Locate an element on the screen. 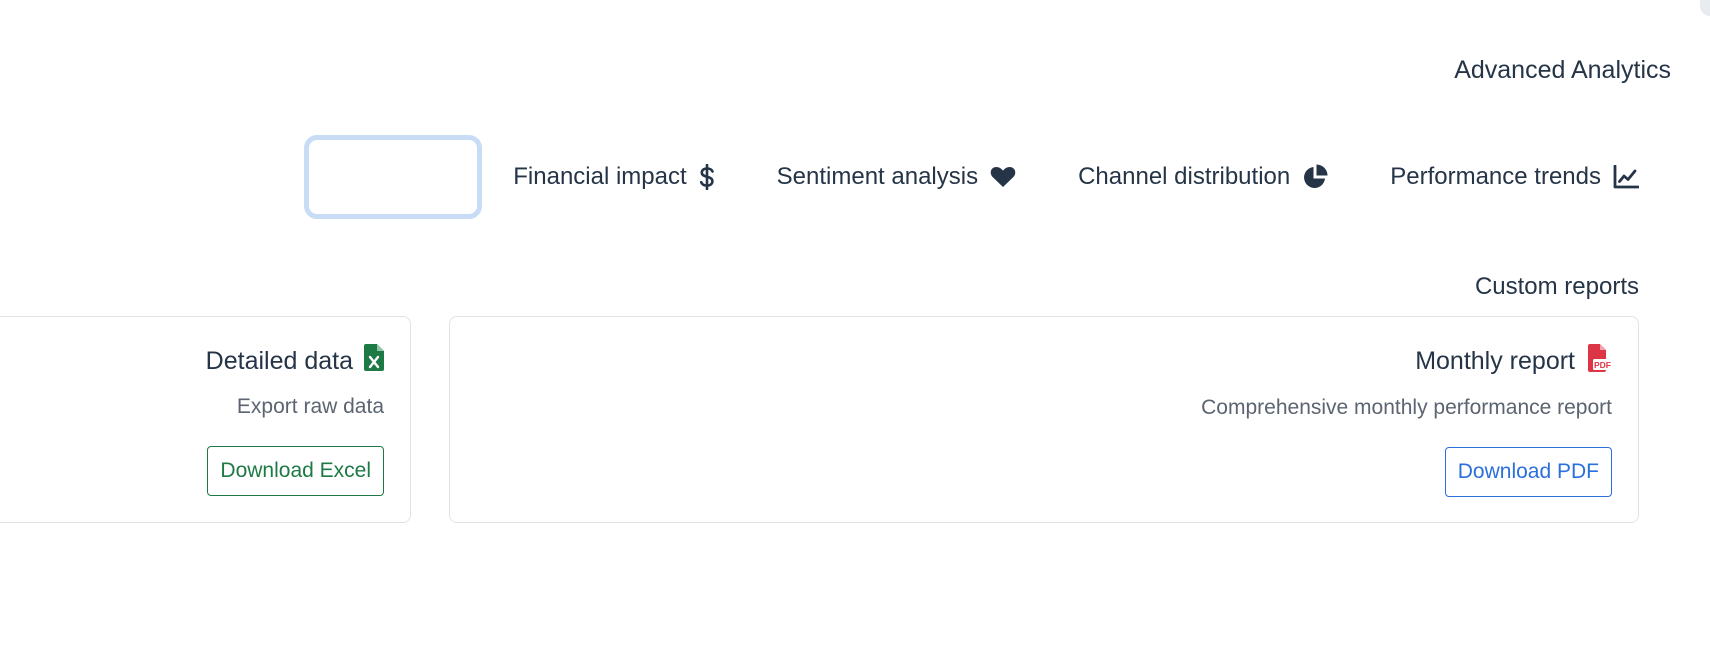 Image resolution: width=1710 pixels, height=656 pixels. dollar-icon is located at coordinates (707, 177).